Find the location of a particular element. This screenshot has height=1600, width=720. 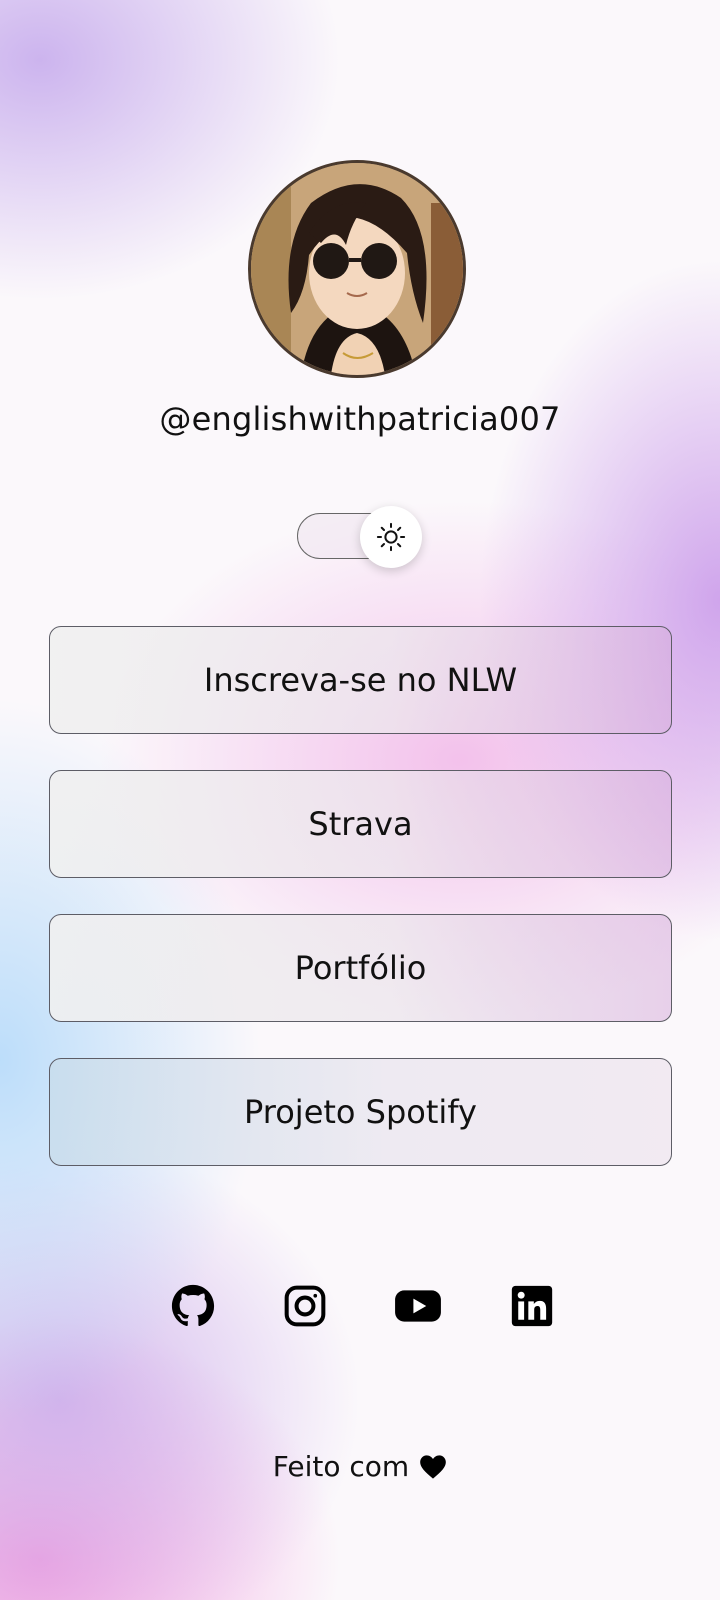

username: @englishwithpatricia007 is located at coordinates (360, 419).